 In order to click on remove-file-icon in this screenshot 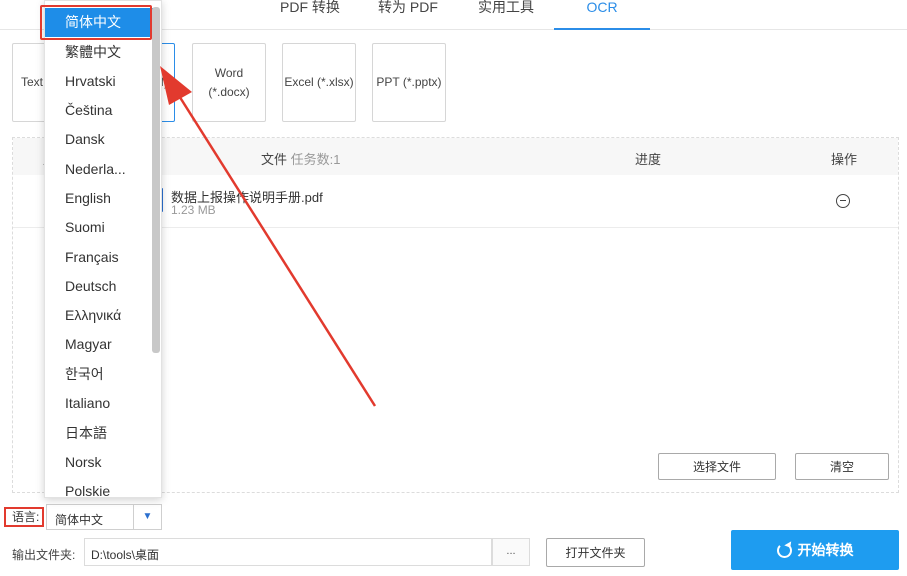, I will do `click(843, 201)`.